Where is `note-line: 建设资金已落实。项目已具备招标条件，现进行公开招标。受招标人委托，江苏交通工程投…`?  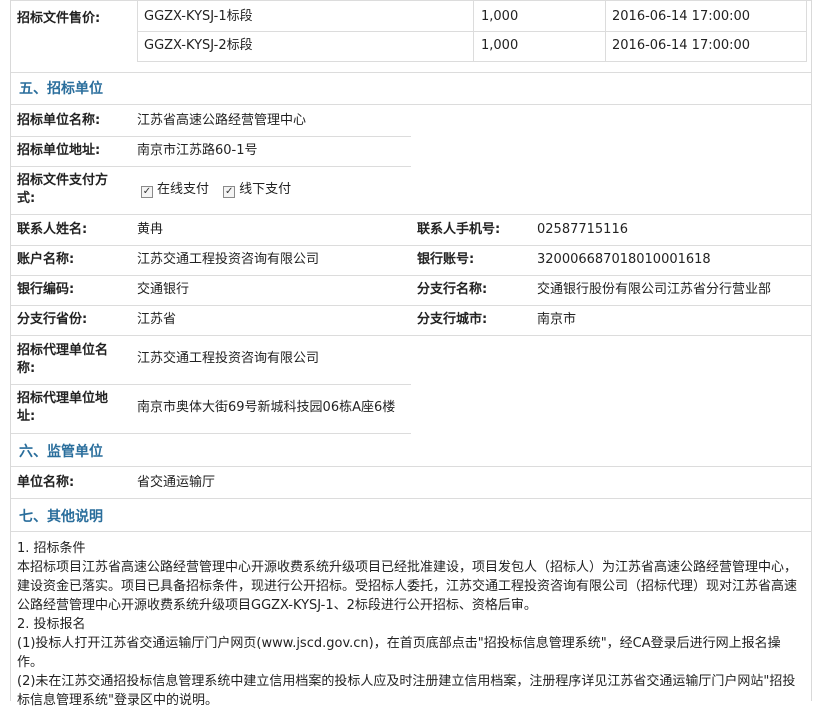
note-line: 建设资金已落实。项目已具备招标条件，现进行公开招标。受招标人委托，江苏交通工程投… is located at coordinates (407, 586).